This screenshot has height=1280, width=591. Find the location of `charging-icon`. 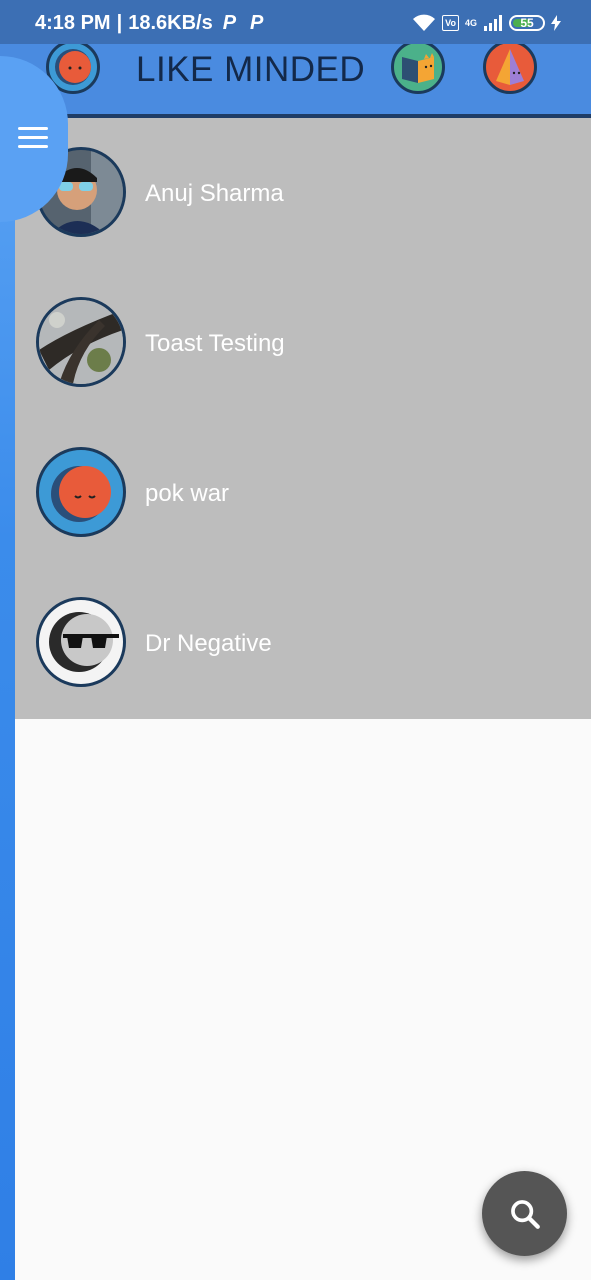

charging-icon is located at coordinates (556, 23).